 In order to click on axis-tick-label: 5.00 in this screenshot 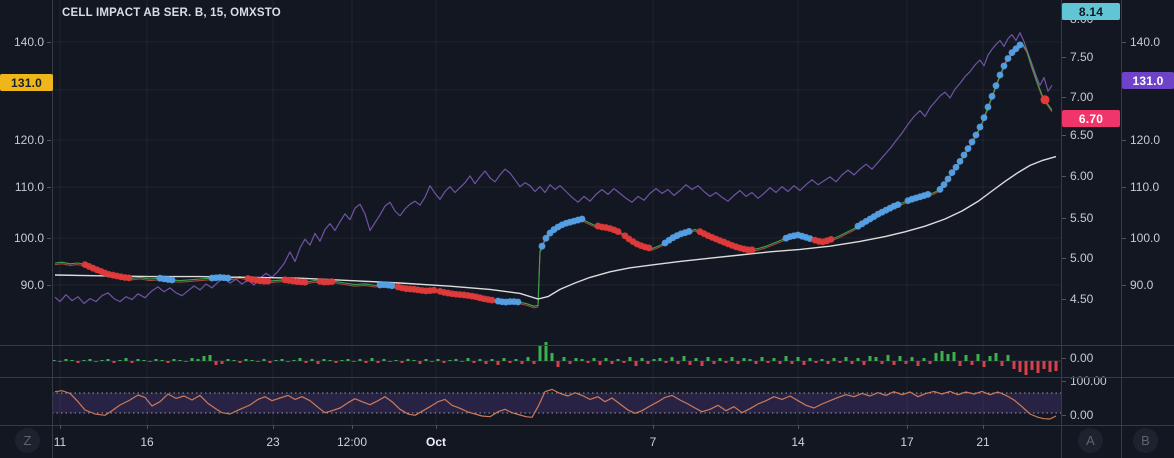, I will do `click(1082, 258)`.